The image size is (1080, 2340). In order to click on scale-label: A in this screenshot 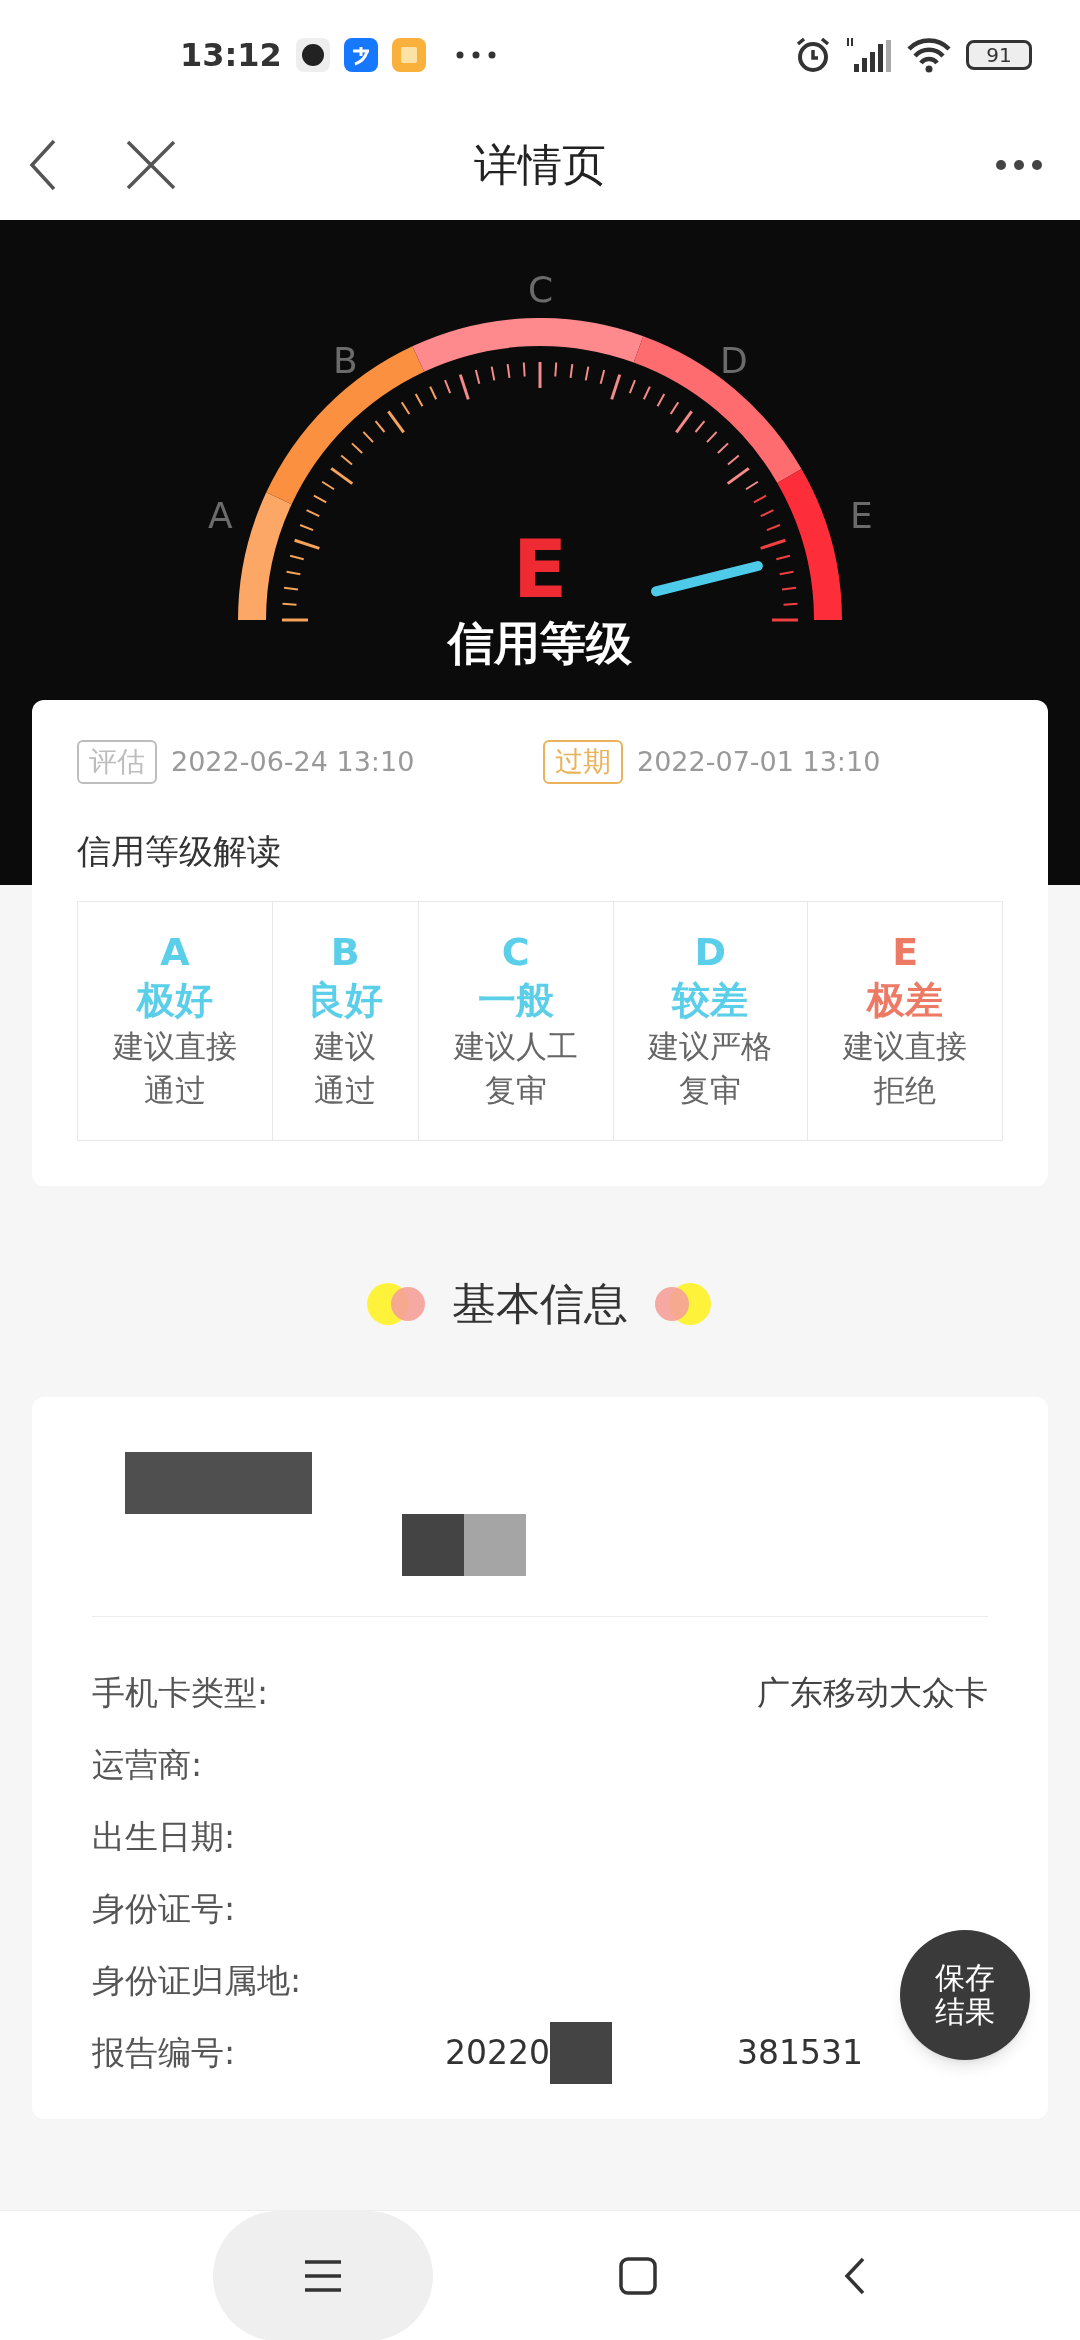, I will do `click(220, 516)`.